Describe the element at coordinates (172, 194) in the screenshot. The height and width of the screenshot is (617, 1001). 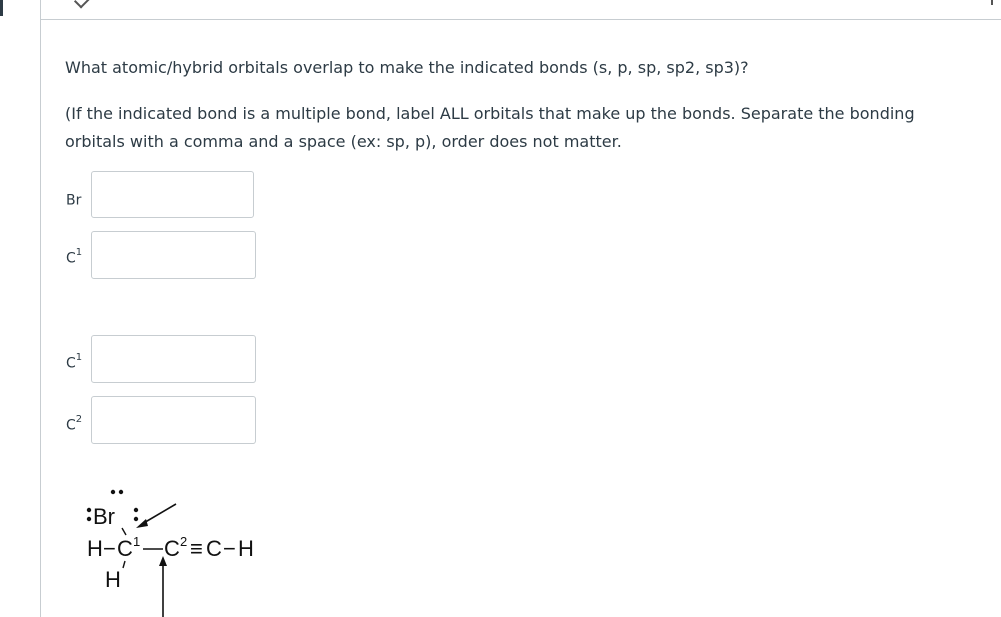
I see `answer-input-br` at that location.